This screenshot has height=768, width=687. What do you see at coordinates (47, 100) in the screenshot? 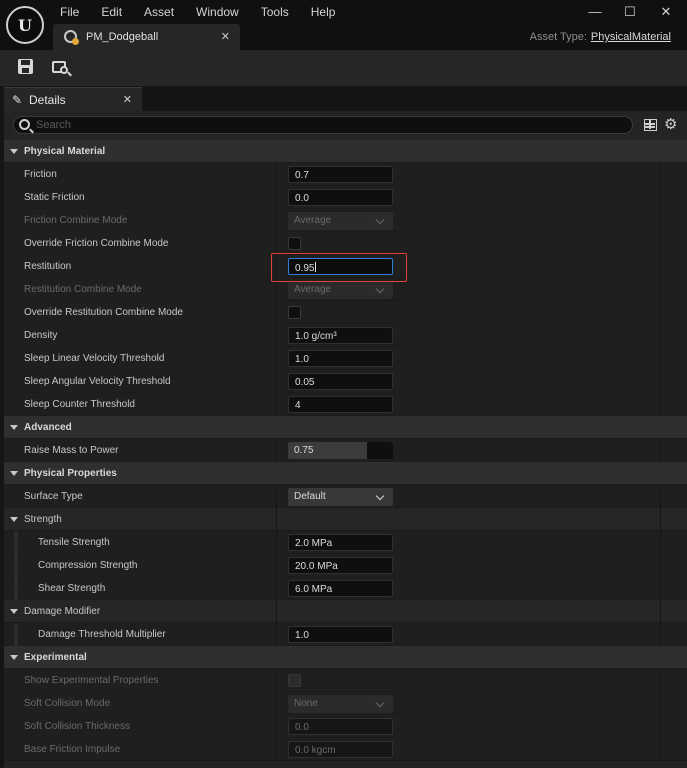
I see `details-tab-label: Details` at bounding box center [47, 100].